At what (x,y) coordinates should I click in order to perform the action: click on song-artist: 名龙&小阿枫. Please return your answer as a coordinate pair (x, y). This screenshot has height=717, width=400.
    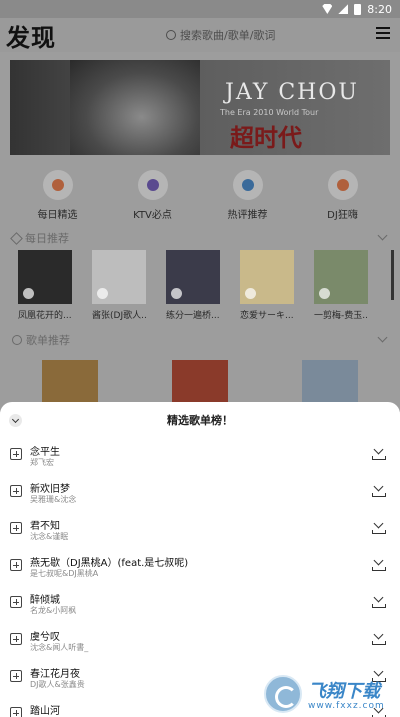
    Looking at the image, I should click on (53, 610).